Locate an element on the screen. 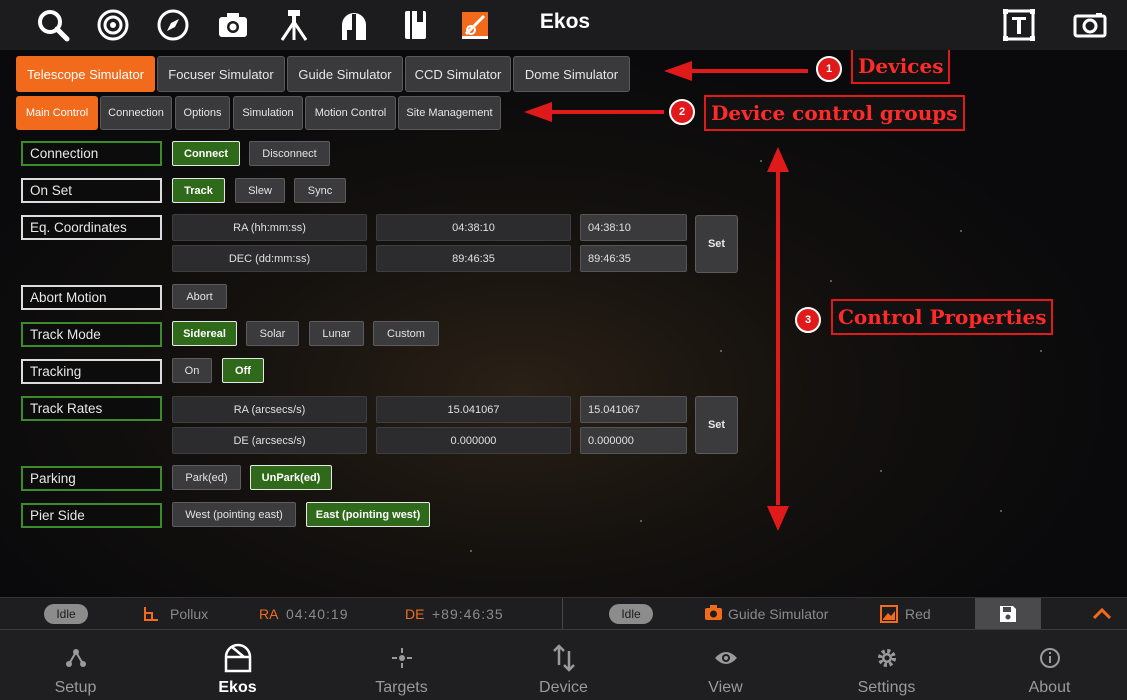 The width and height of the screenshot is (1127, 700). track-mode-label: Track Mode is located at coordinates (91, 334).